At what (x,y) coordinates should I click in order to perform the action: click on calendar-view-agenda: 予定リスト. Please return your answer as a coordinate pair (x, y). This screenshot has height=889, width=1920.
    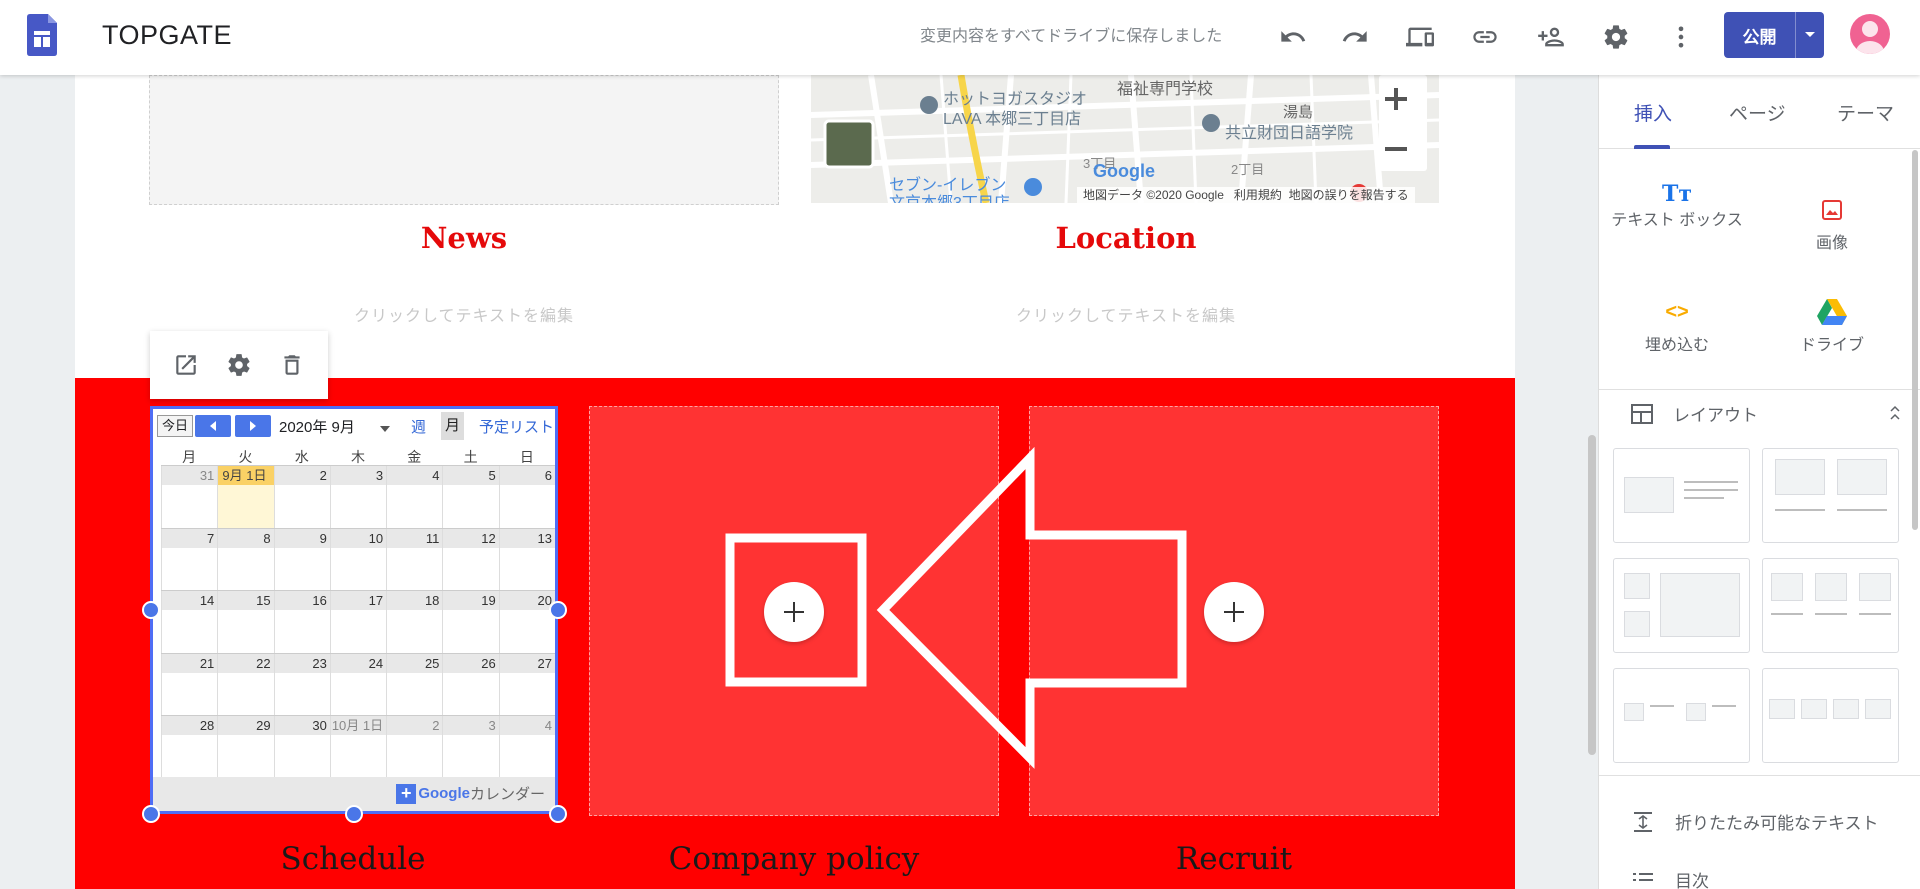
    Looking at the image, I should click on (516, 426).